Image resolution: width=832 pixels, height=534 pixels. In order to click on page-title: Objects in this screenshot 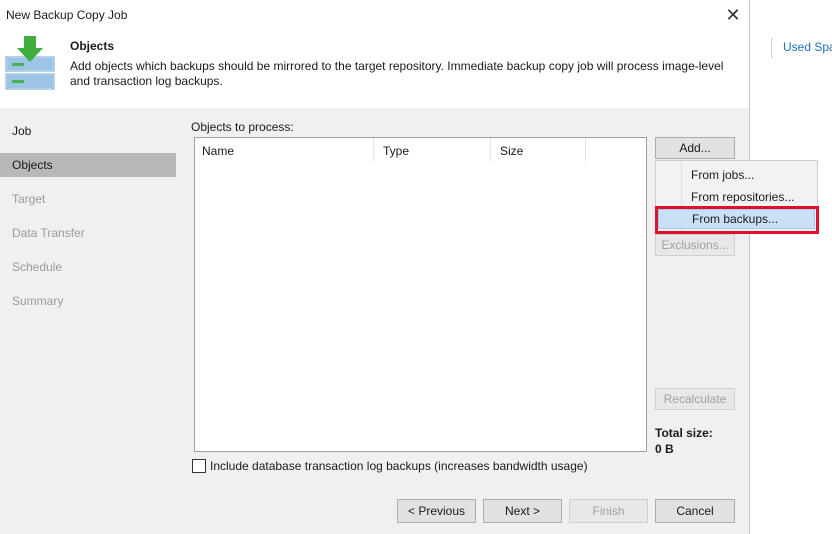, I will do `click(92, 46)`.